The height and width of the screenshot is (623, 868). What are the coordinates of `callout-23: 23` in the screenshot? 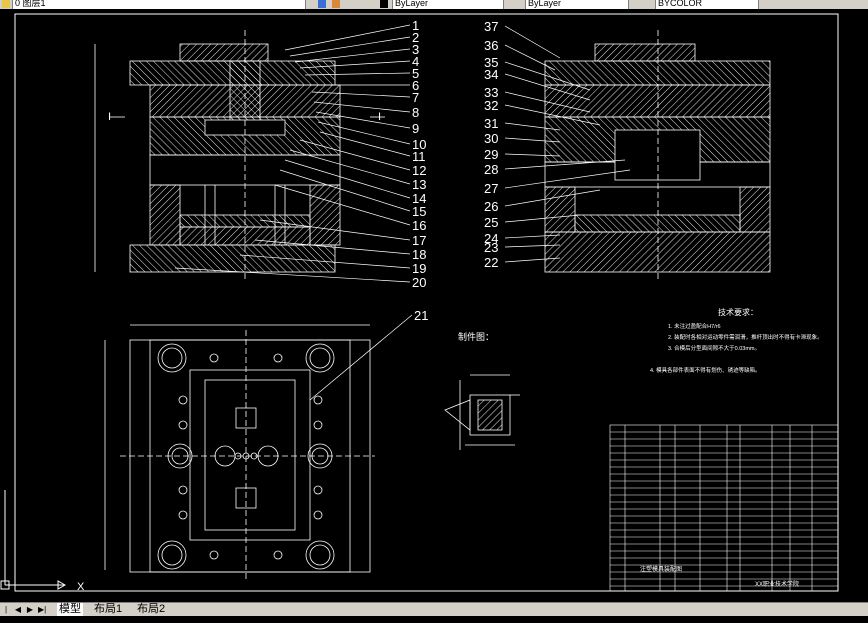 It's located at (491, 247).